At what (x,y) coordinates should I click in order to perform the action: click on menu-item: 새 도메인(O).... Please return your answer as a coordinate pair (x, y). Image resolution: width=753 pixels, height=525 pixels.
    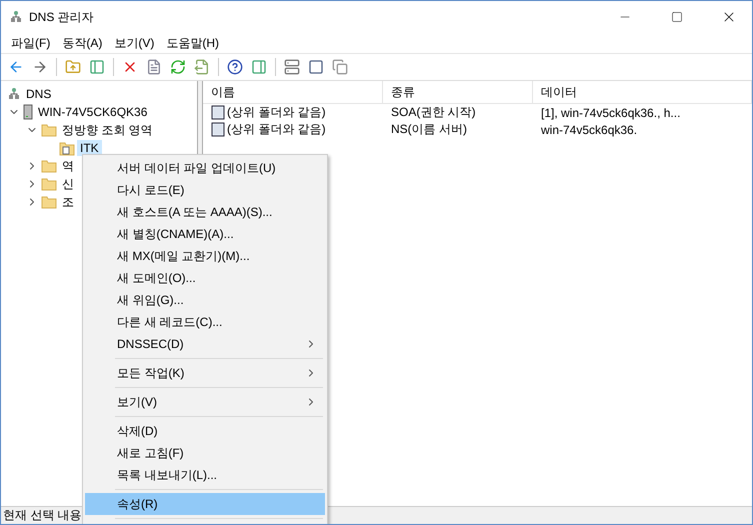
    Looking at the image, I should click on (205, 278).